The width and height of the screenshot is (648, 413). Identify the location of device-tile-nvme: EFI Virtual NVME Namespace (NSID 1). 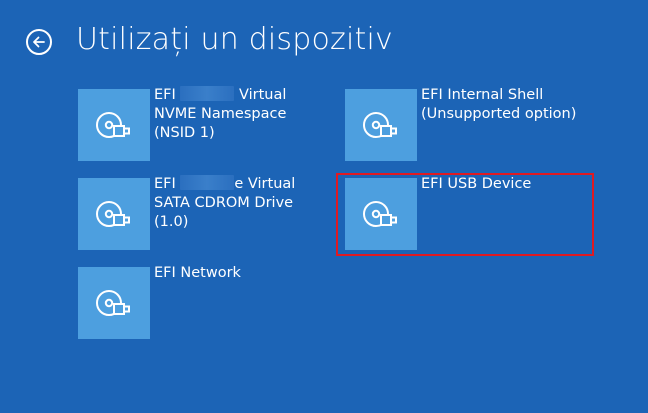
(211, 123).